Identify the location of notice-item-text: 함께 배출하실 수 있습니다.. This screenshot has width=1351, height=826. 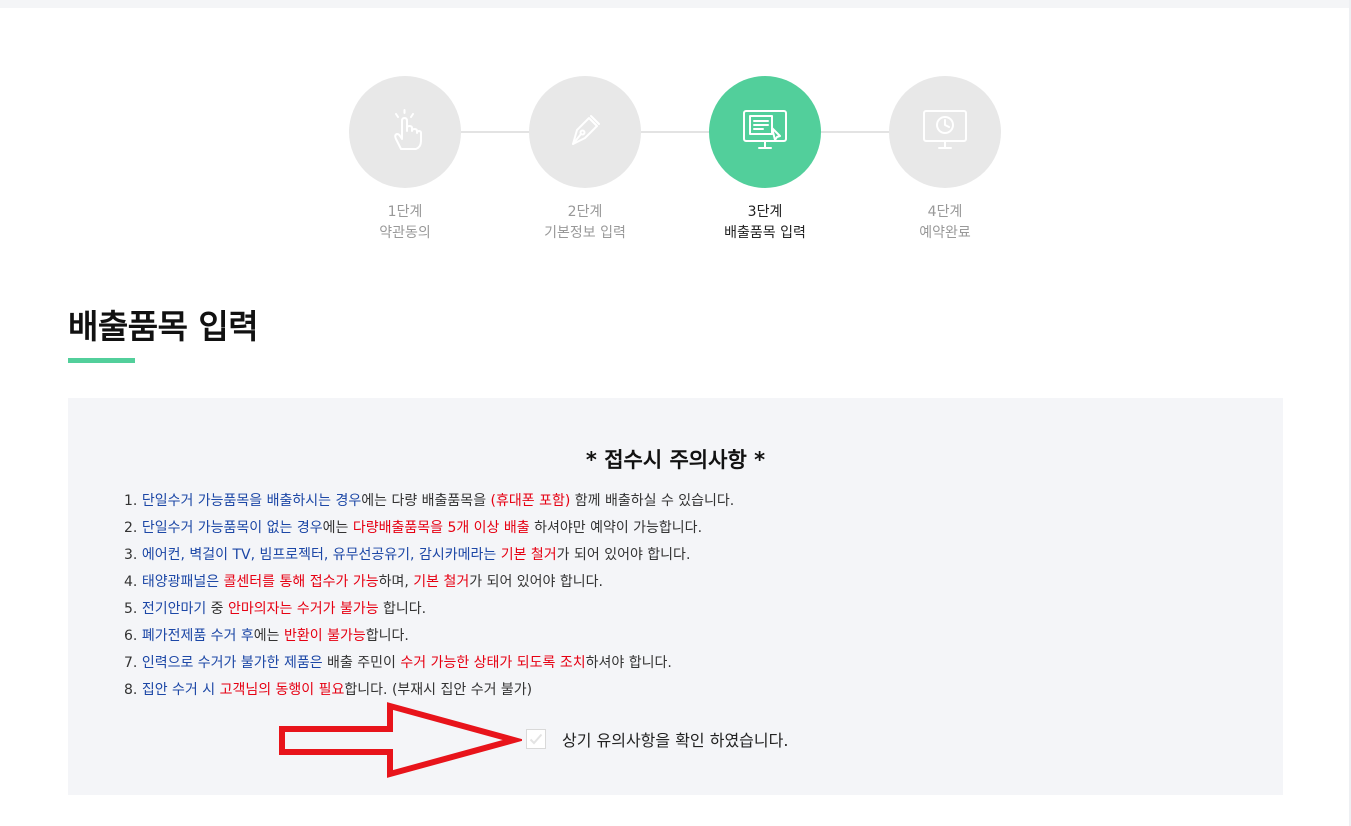
(652, 501).